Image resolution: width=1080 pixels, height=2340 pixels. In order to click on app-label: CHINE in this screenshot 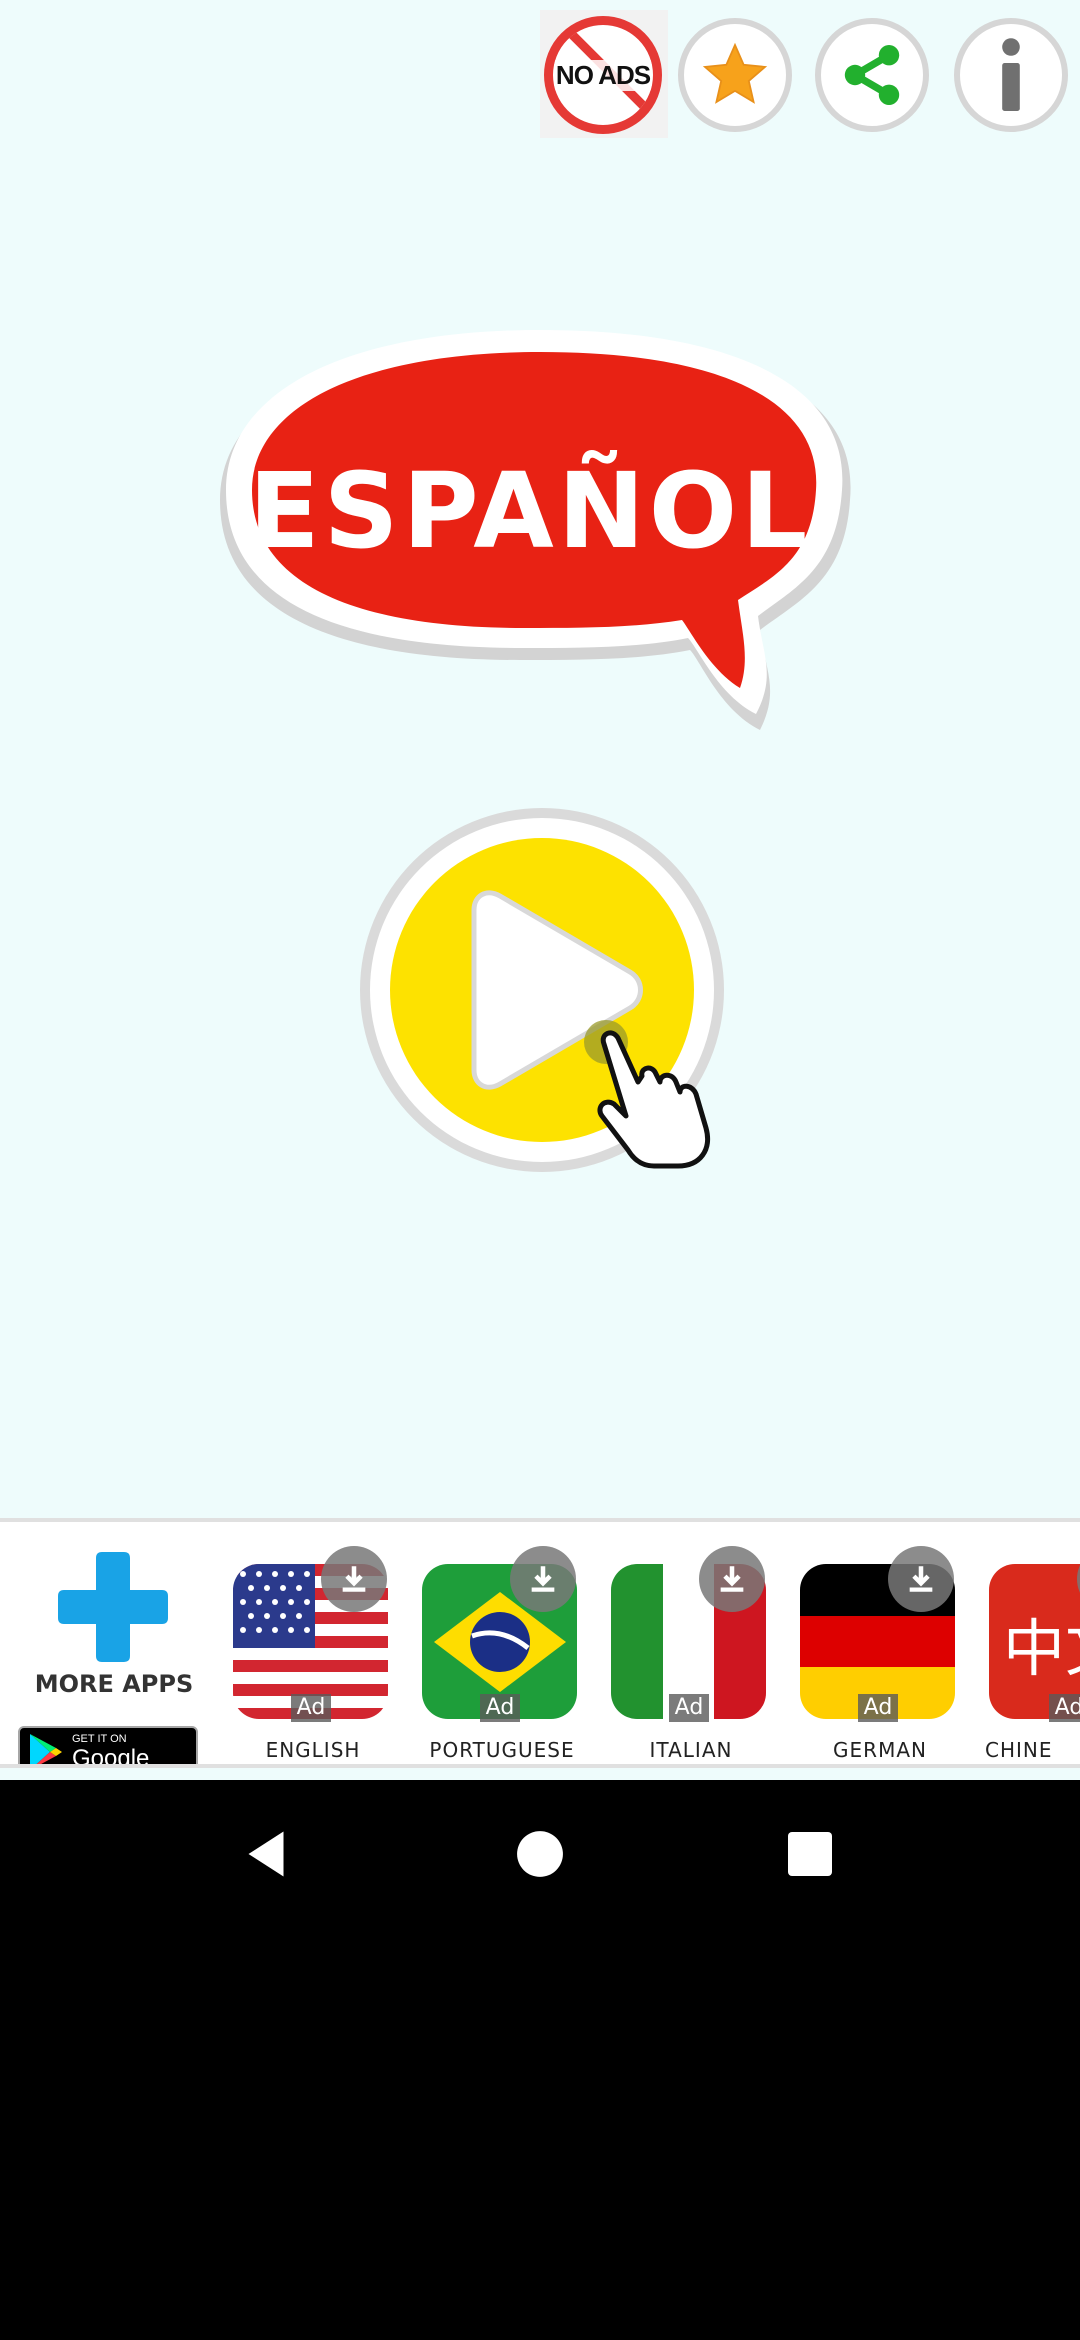, I will do `click(1019, 1750)`.